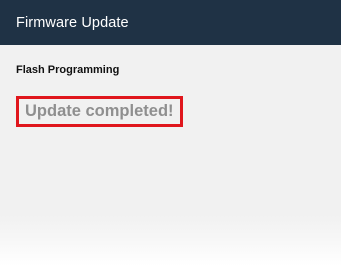  Describe the element at coordinates (72, 22) in the screenshot. I see `window-title: Firmware Update` at that location.